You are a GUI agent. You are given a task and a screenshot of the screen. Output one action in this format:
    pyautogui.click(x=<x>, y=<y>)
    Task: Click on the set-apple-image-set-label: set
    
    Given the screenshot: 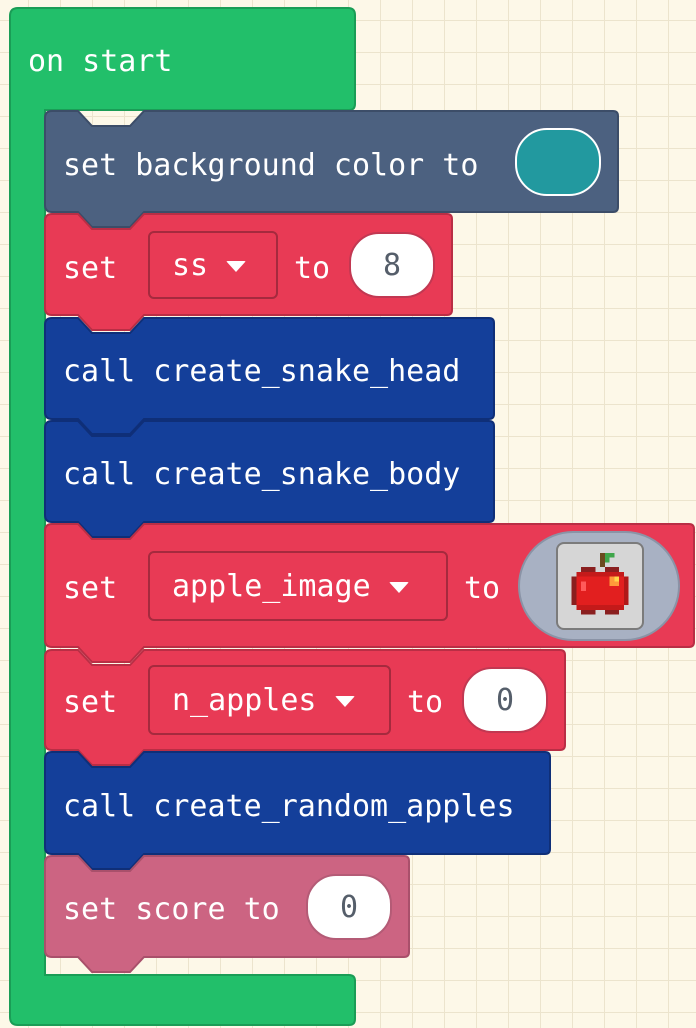 What is the action you would take?
    pyautogui.click(x=90, y=588)
    